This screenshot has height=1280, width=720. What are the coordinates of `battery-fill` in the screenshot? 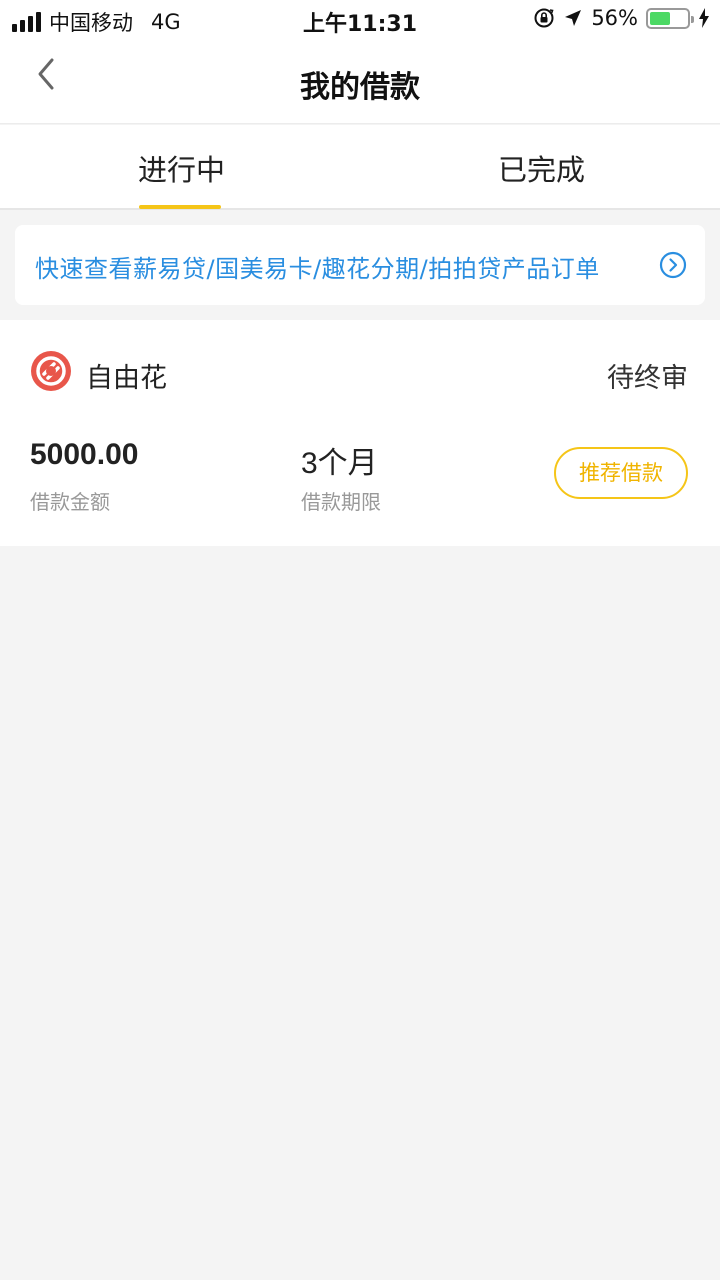 It's located at (660, 18).